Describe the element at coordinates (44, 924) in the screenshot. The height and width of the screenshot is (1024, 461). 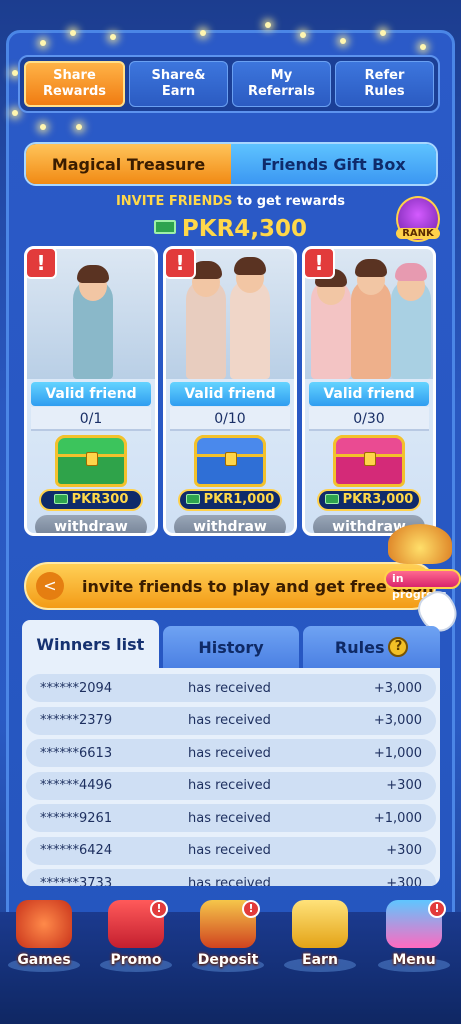
I see `games-icon` at that location.